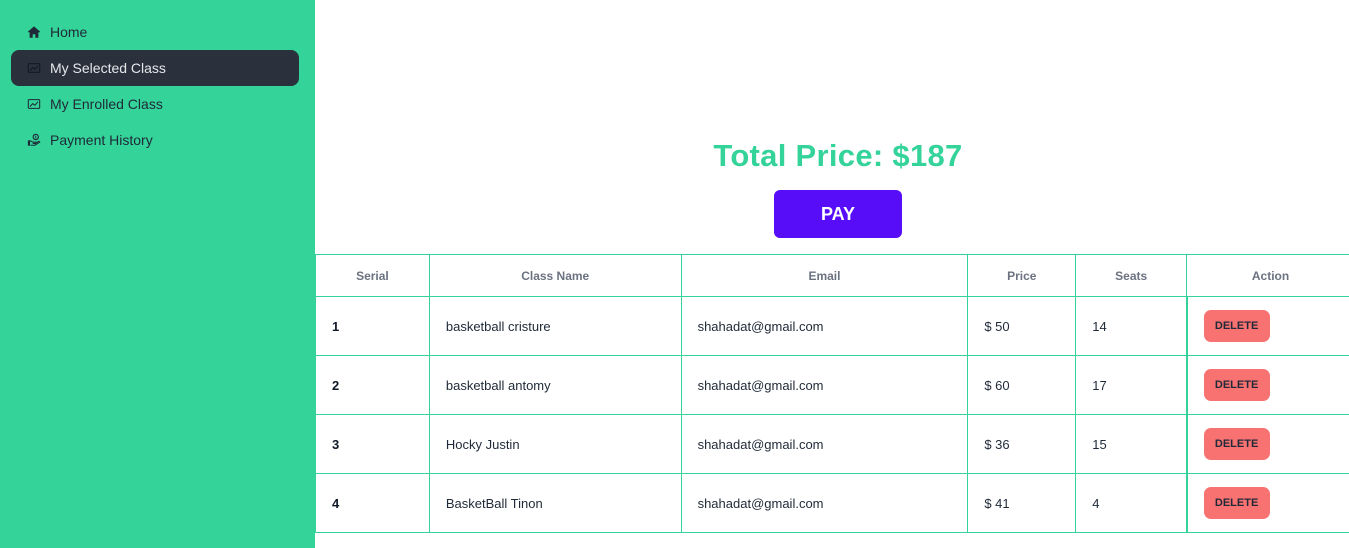 The height and width of the screenshot is (548, 1349). I want to click on home-icon, so click(34, 32).